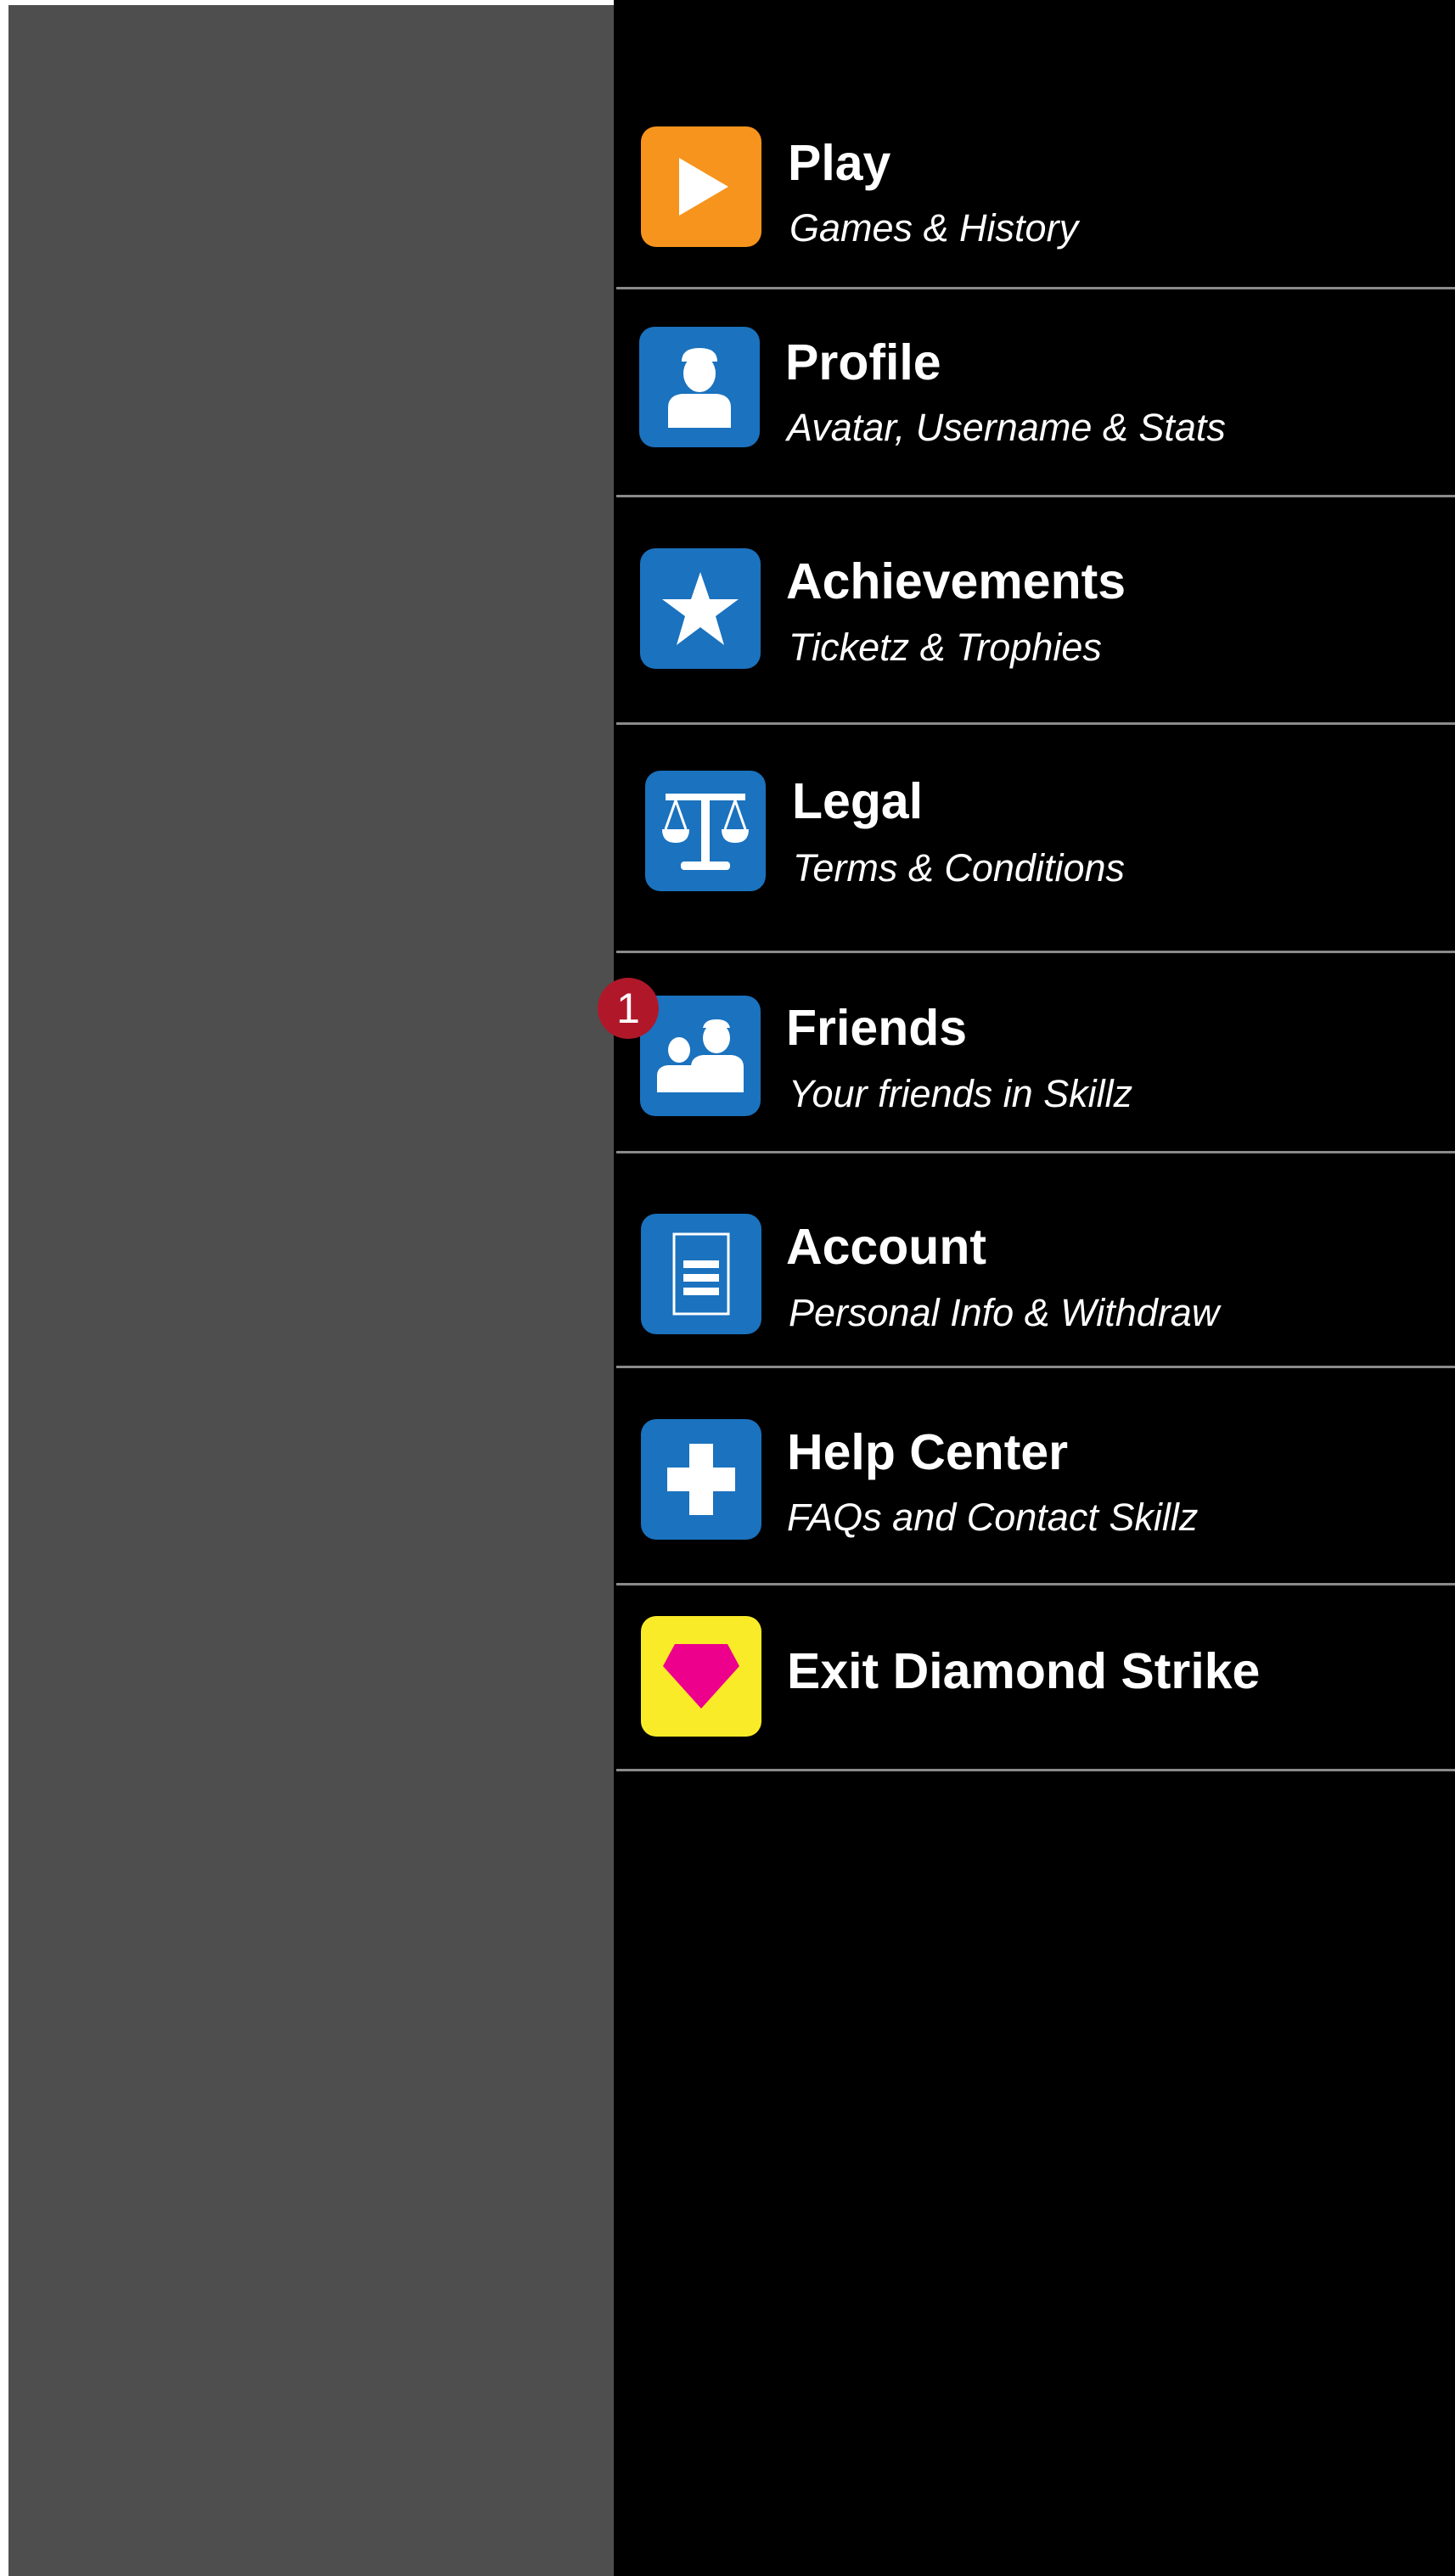 This screenshot has height=2576, width=1455. I want to click on menu-item-legal: Legal Terms & Conditions, so click(1034, 838).